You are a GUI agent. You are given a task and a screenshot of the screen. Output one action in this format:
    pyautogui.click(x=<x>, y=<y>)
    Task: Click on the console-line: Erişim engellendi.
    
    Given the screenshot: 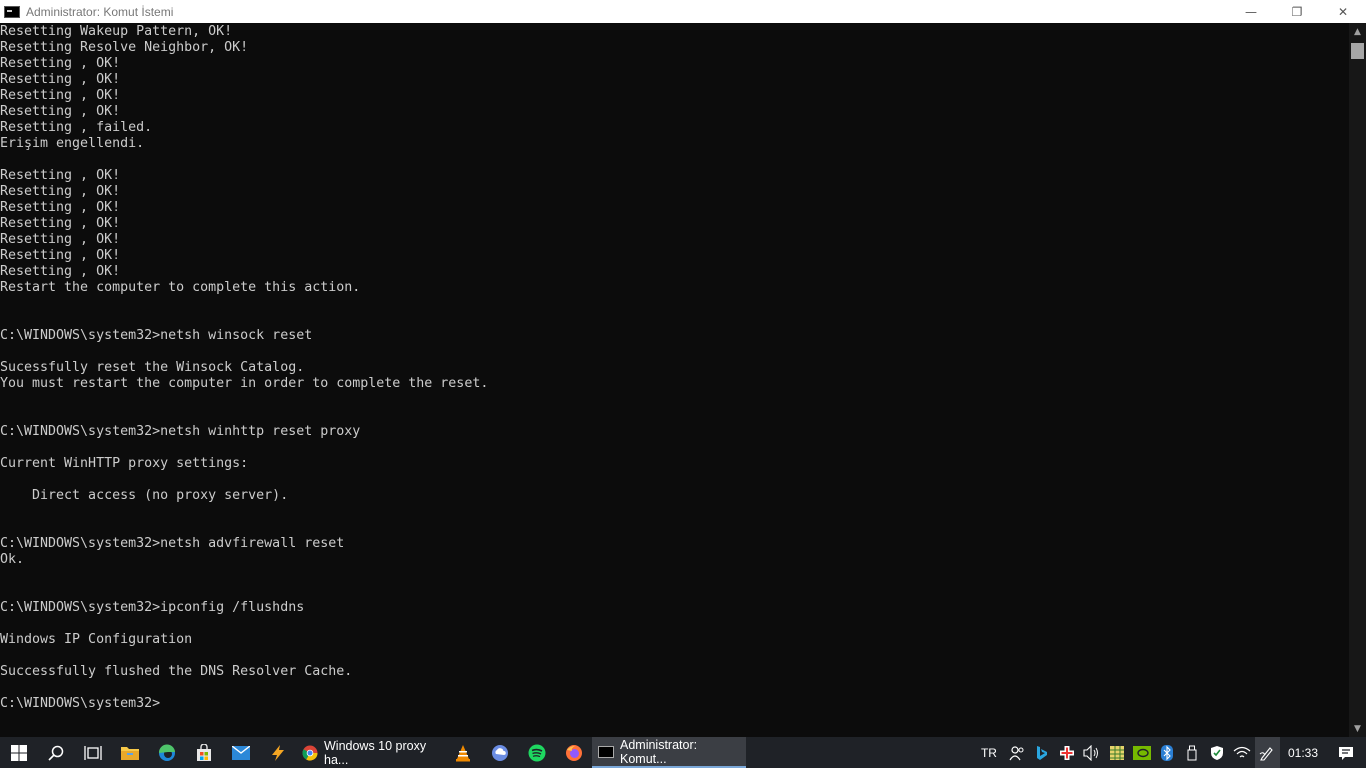 What is the action you would take?
    pyautogui.click(x=72, y=143)
    